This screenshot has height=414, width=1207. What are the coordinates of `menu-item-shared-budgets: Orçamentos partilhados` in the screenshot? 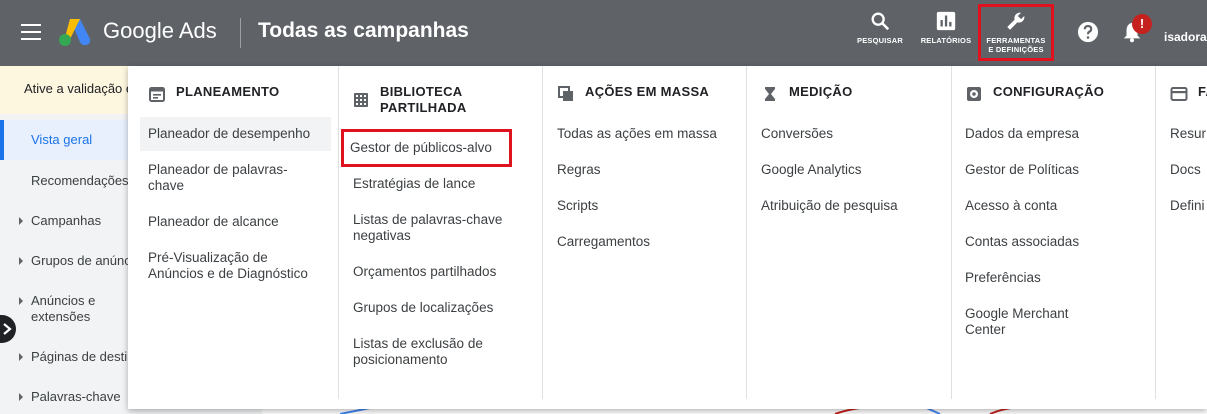 It's located at (440, 272).